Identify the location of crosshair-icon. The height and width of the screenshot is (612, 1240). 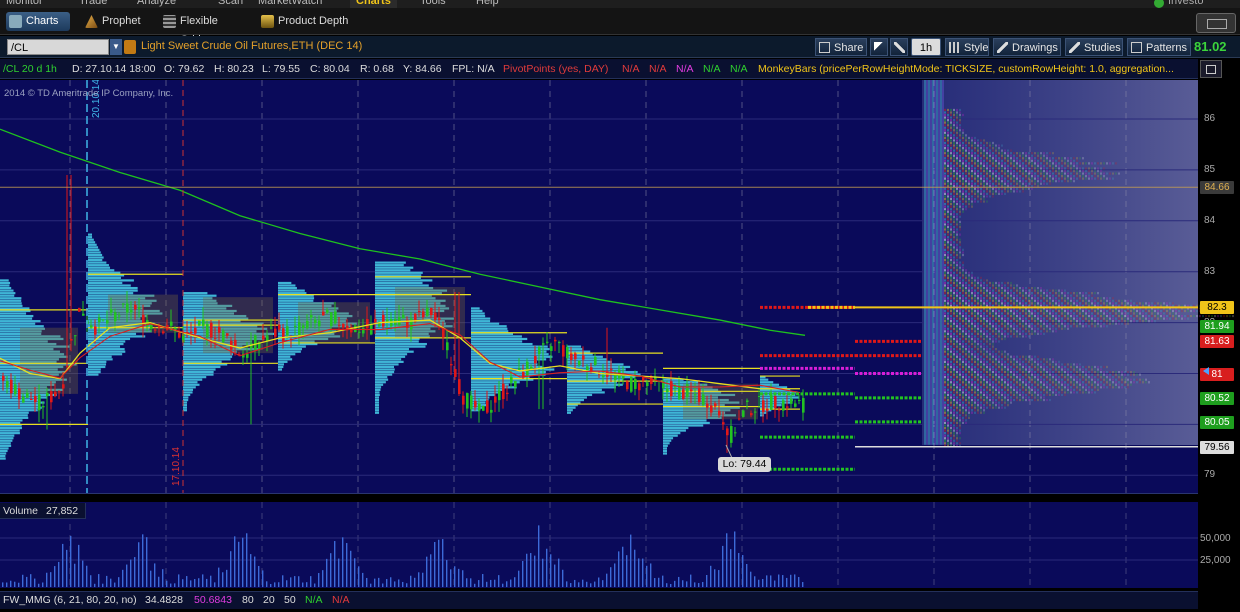
(879, 47).